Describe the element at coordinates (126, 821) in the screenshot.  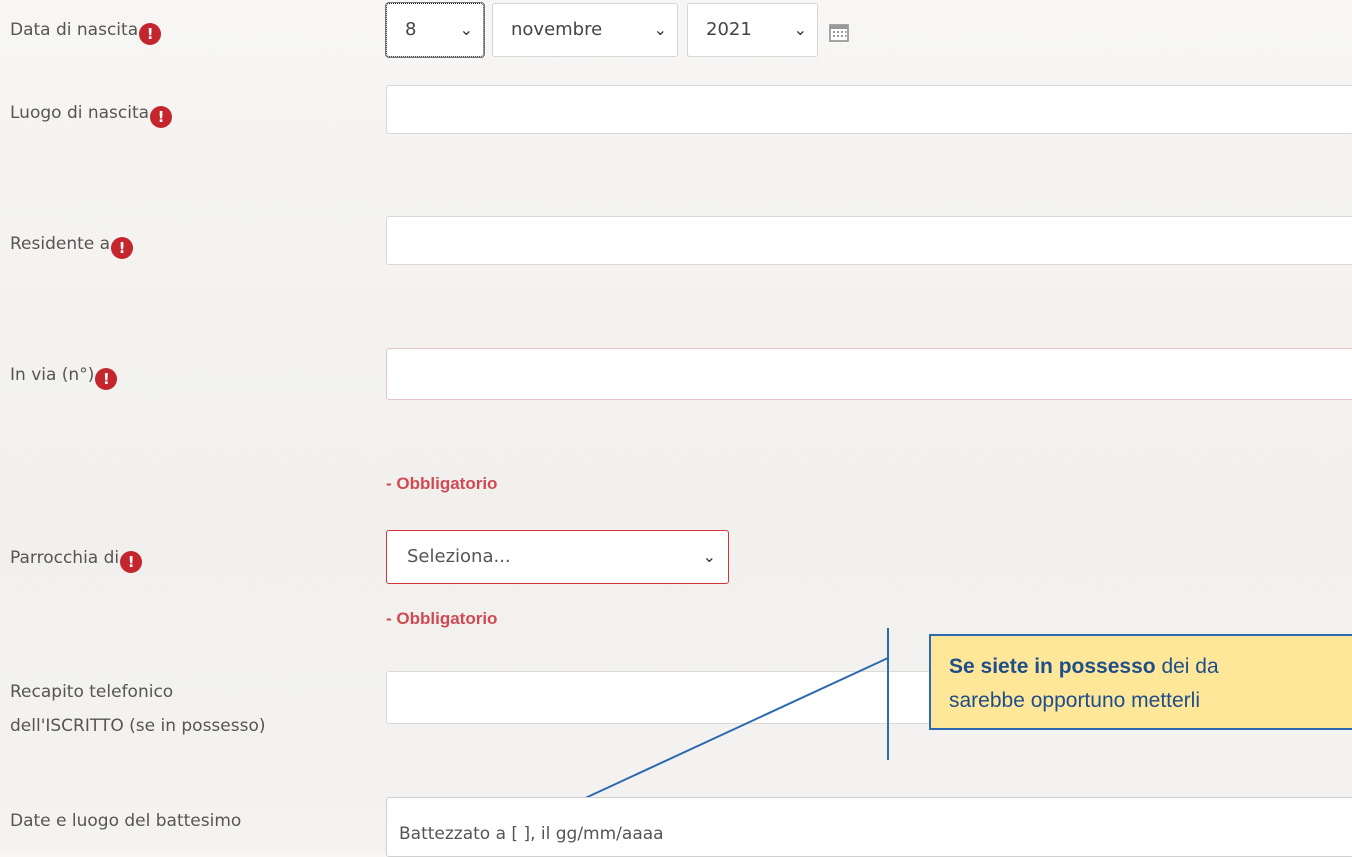
I see `label-battesimo: Date e luogo del battesimo` at that location.